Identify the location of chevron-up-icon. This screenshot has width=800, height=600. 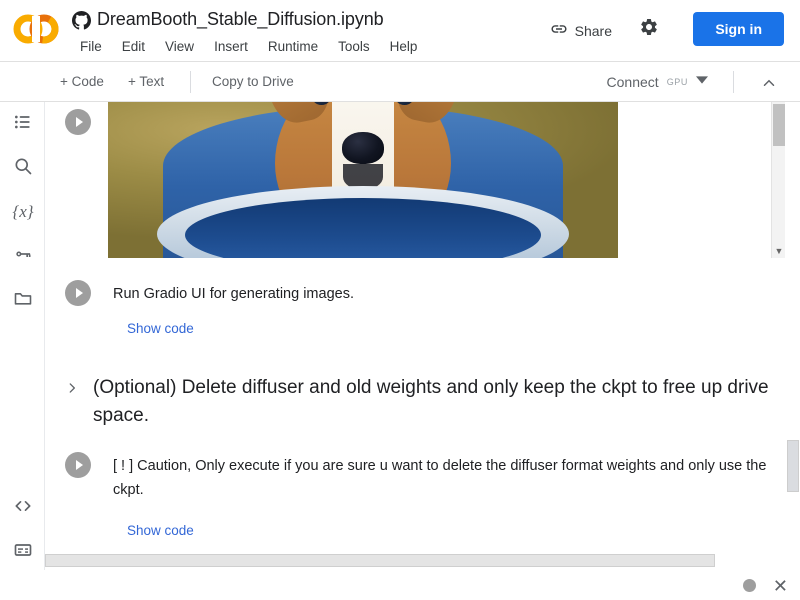
(769, 87).